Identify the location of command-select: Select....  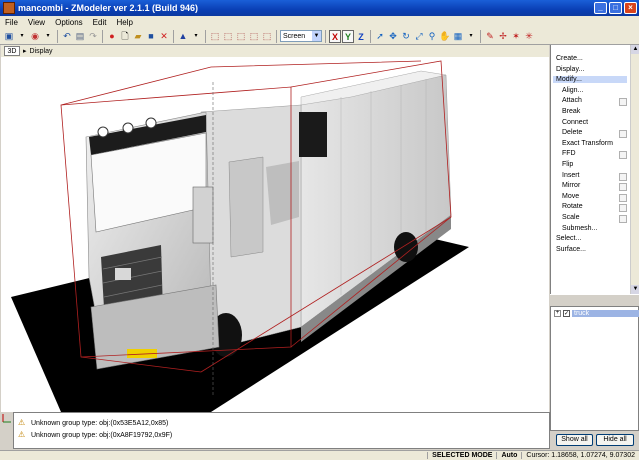
(568, 238).